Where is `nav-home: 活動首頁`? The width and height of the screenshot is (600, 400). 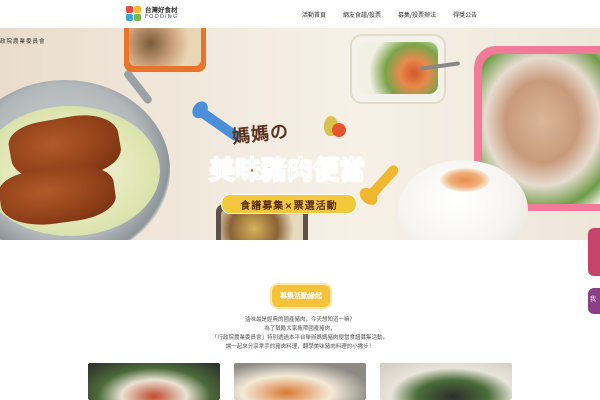 nav-home: 活動首頁 is located at coordinates (314, 14).